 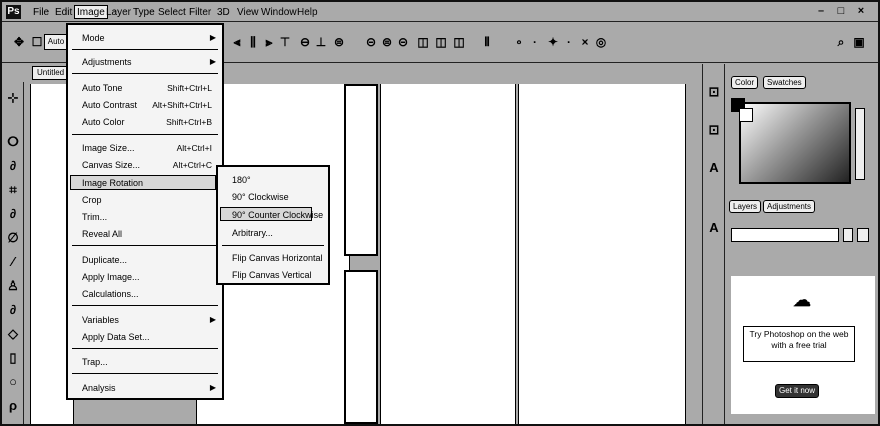 I want to click on close-icon: ×, so click(x=861, y=12).